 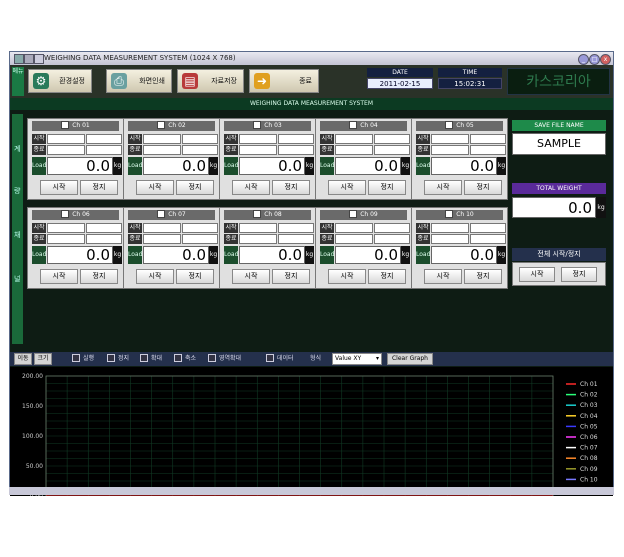 What do you see at coordinates (210, 81) in the screenshot?
I see `save-data-button: ▤ 자료저장` at bounding box center [210, 81].